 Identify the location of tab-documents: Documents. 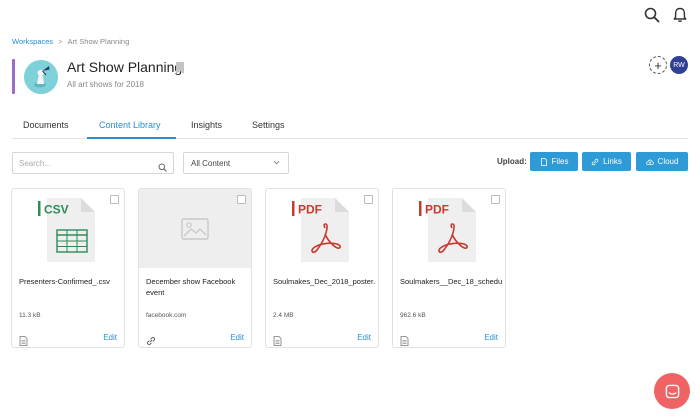
(46, 125).